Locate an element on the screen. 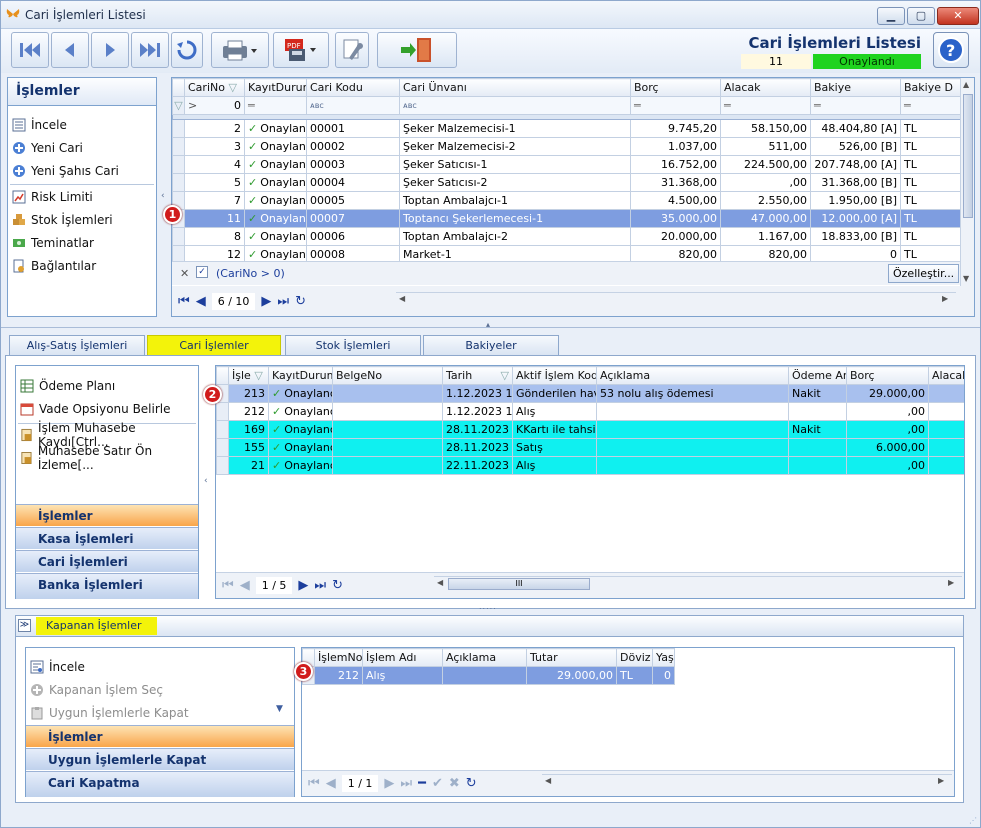  col-tutar: Tutar is located at coordinates (571, 657).